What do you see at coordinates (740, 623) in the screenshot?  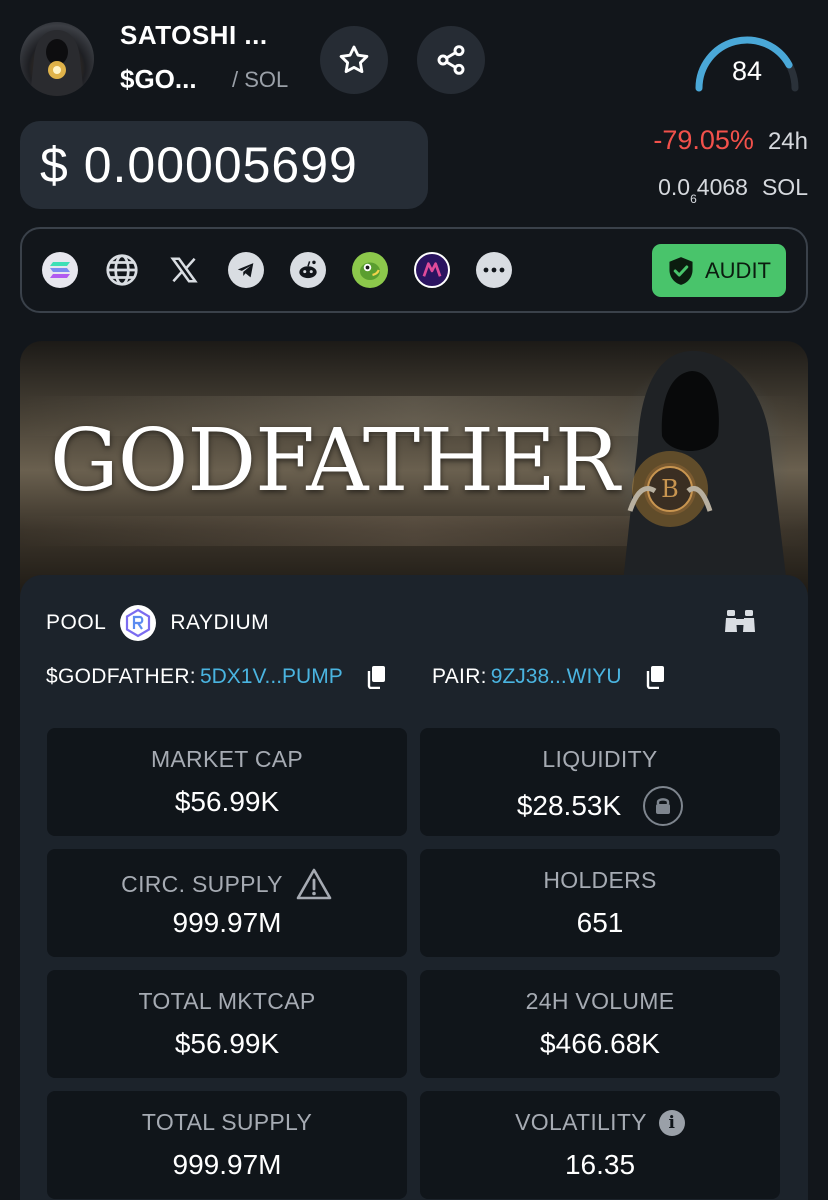 I see `binoculars-icon` at bounding box center [740, 623].